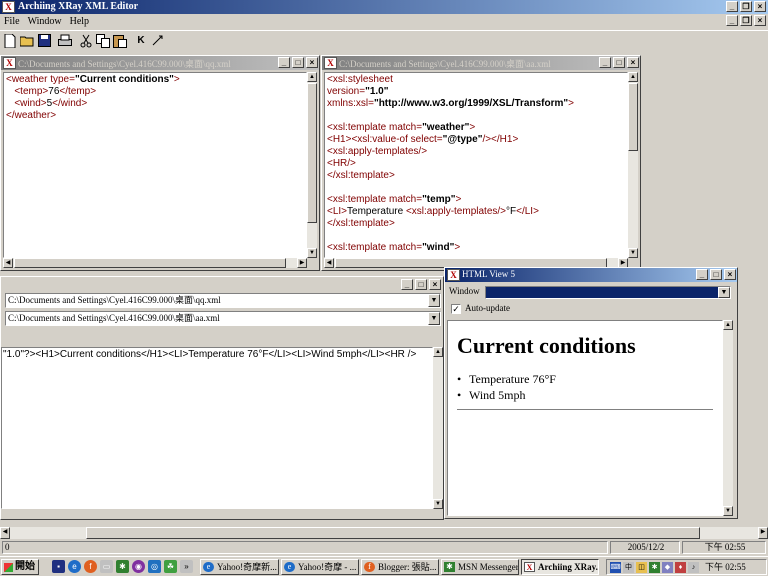 This screenshot has height=576, width=768. Describe the element at coordinates (641, 567) in the screenshot. I see `network-icon: ◫` at that location.